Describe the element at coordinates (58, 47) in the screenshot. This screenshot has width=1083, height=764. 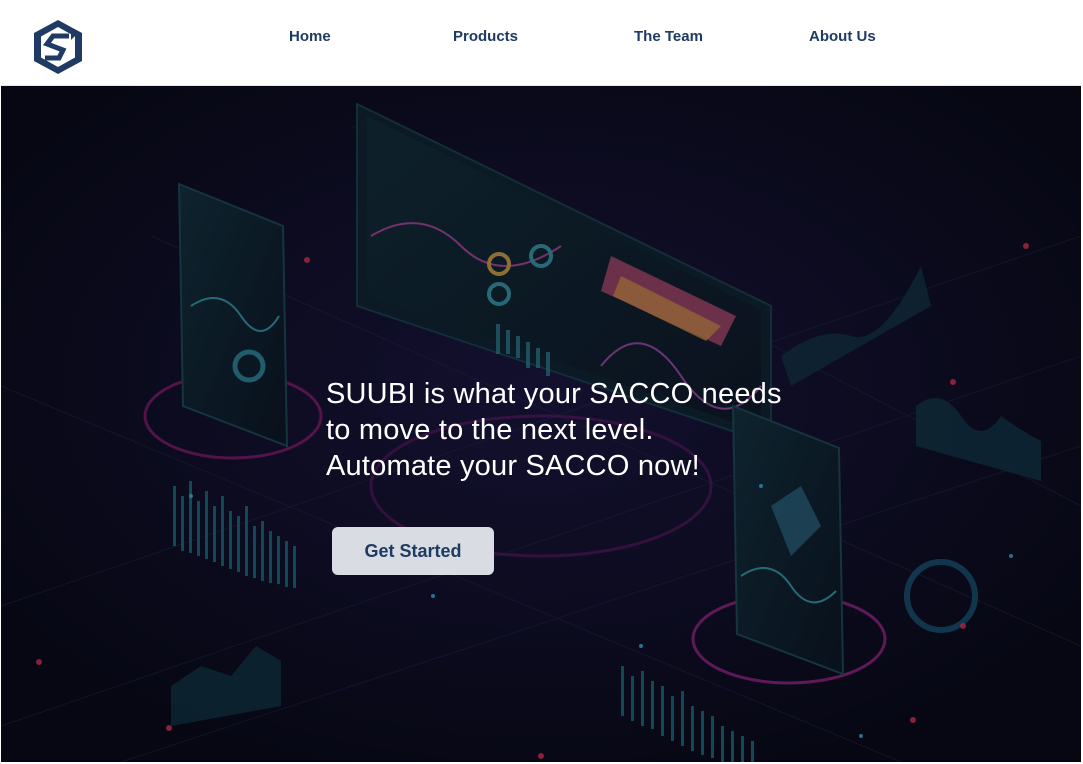
I see `suubi-logo-icon` at that location.